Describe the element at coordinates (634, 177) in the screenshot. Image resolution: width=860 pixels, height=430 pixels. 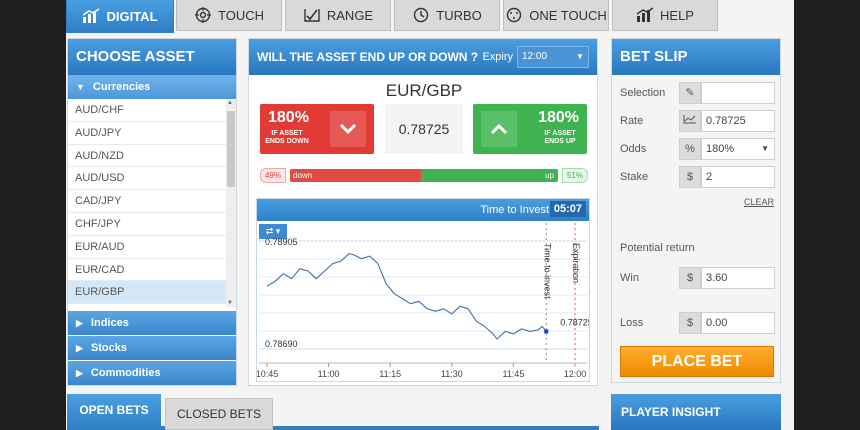
I see `stake-label: Stake` at that location.